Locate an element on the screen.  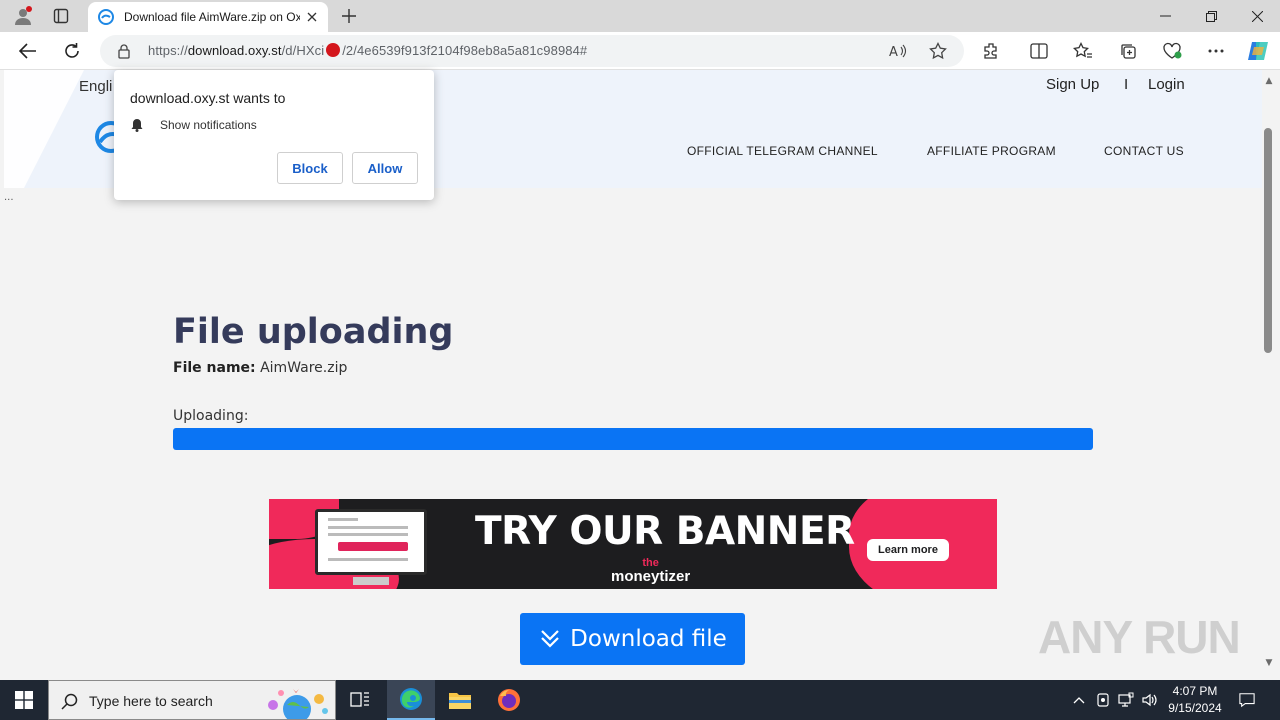
language-selector: Engli is located at coordinates (95, 86).